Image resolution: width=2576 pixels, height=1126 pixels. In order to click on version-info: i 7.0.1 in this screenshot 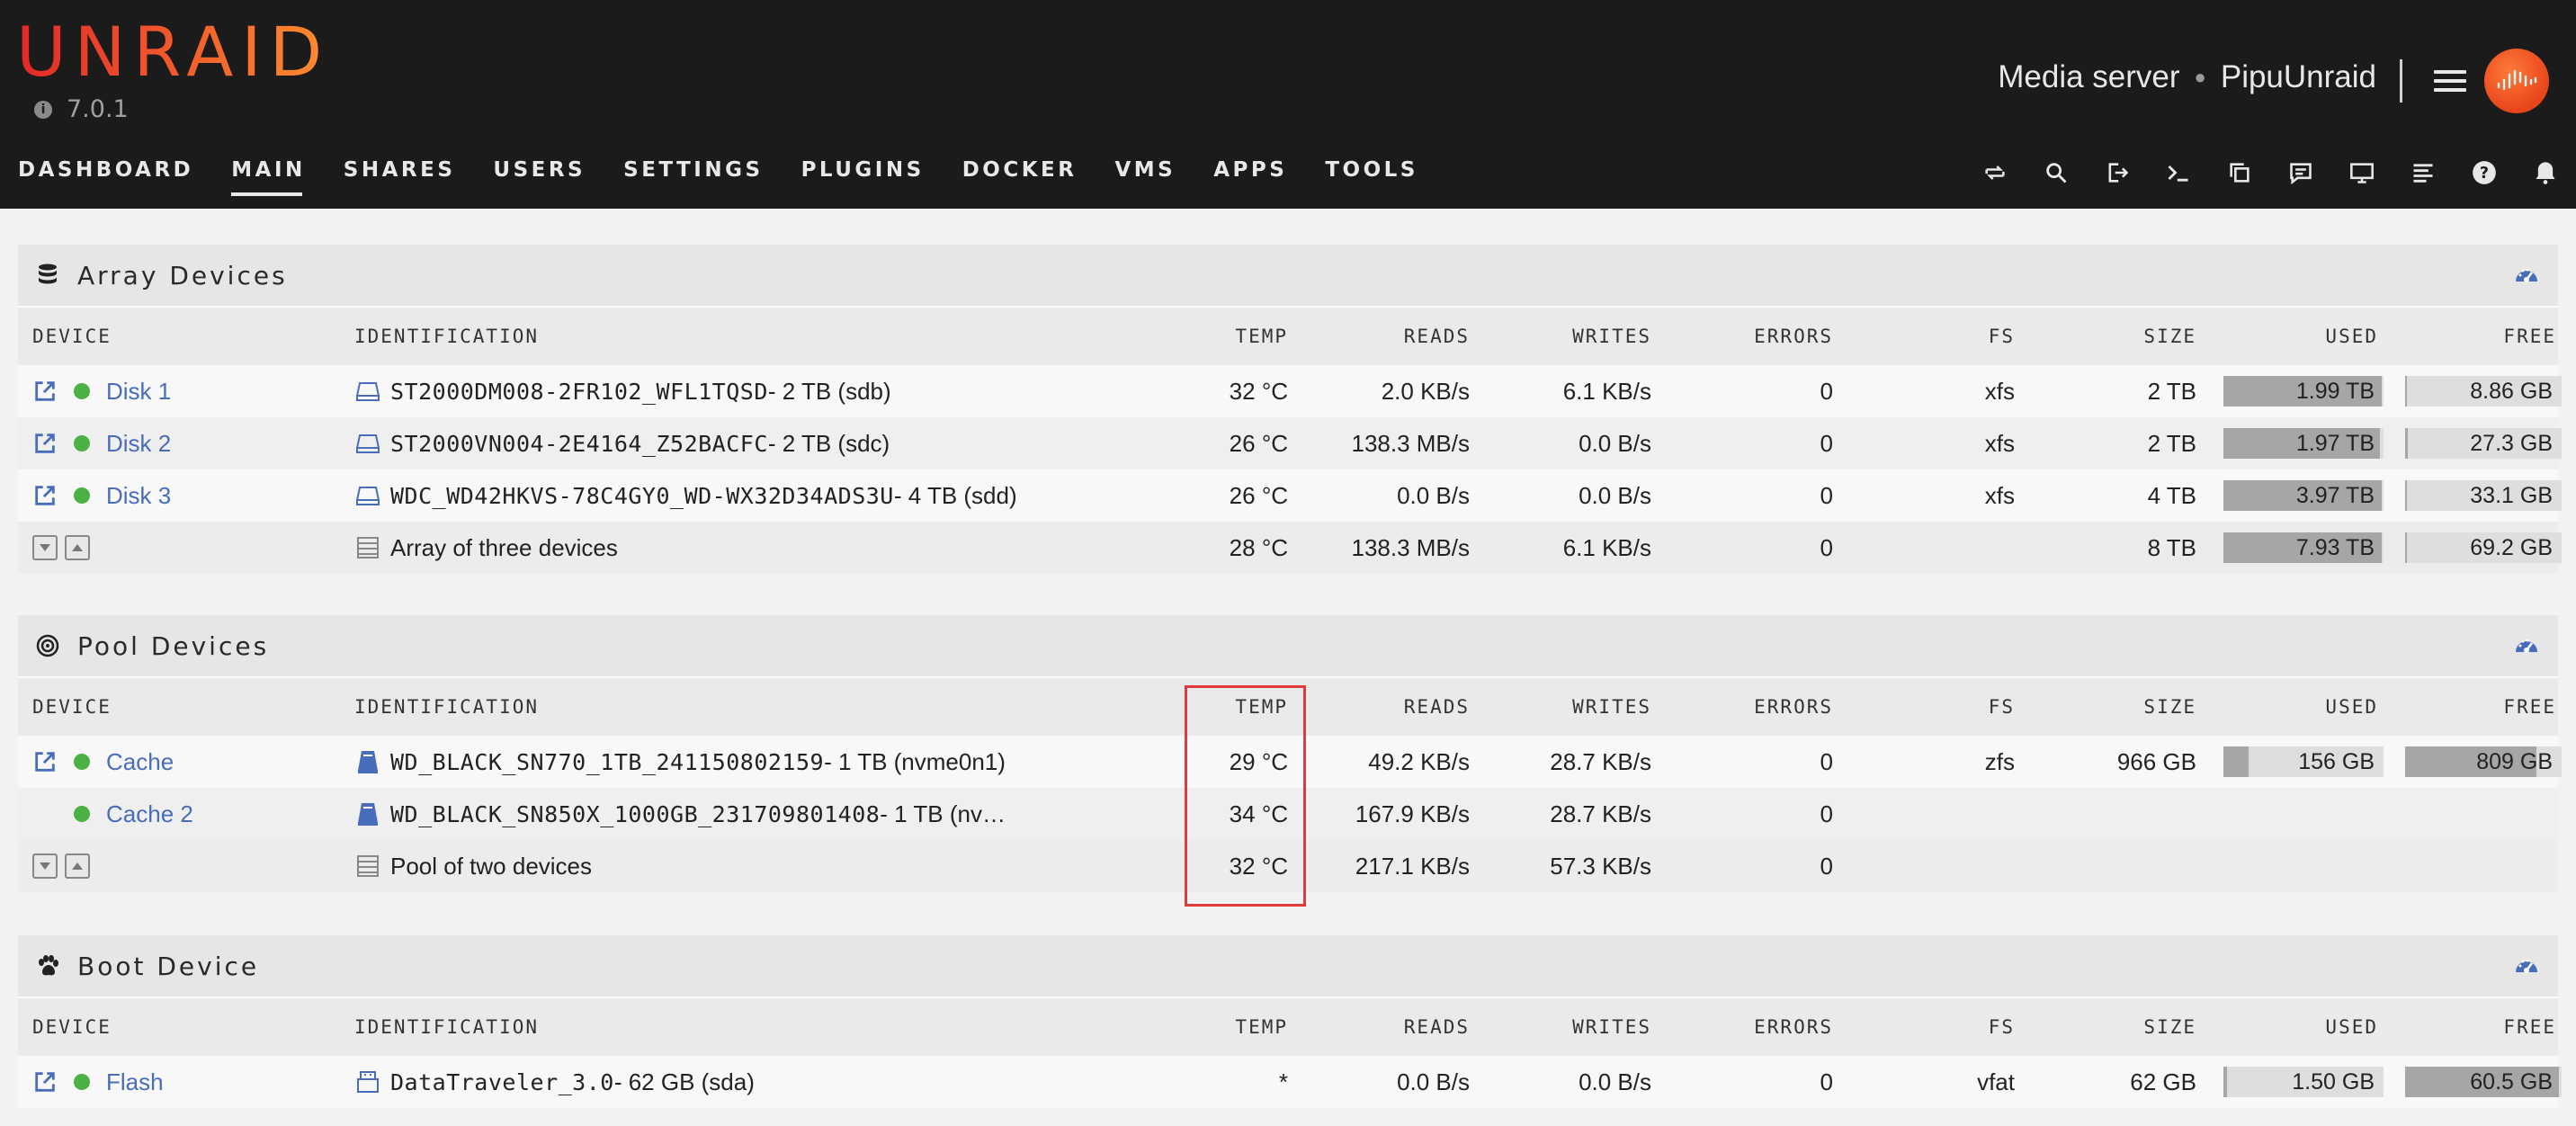, I will do `click(81, 109)`.